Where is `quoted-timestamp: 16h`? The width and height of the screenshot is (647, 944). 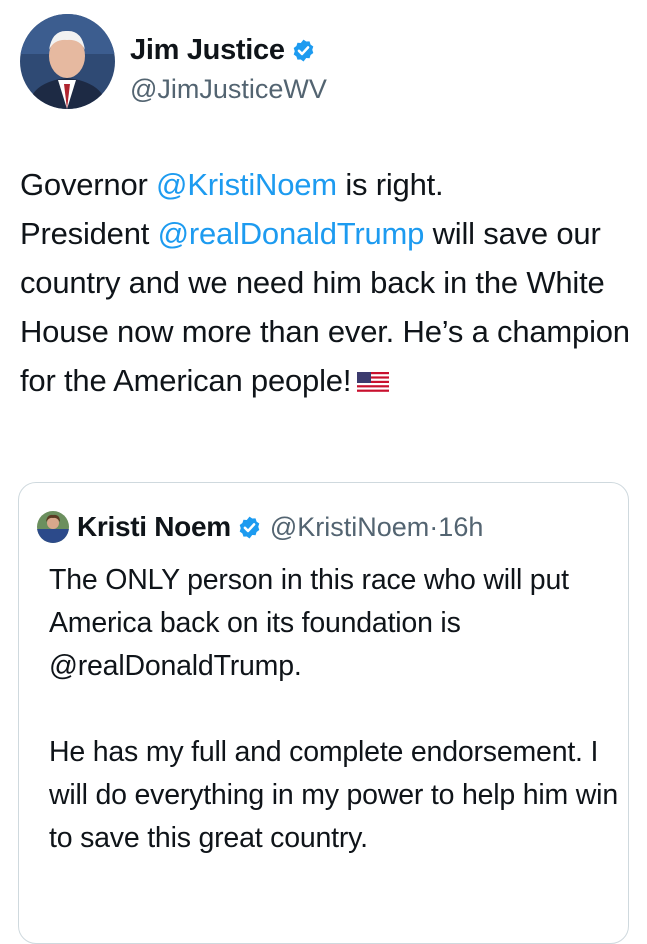 quoted-timestamp: 16h is located at coordinates (461, 526).